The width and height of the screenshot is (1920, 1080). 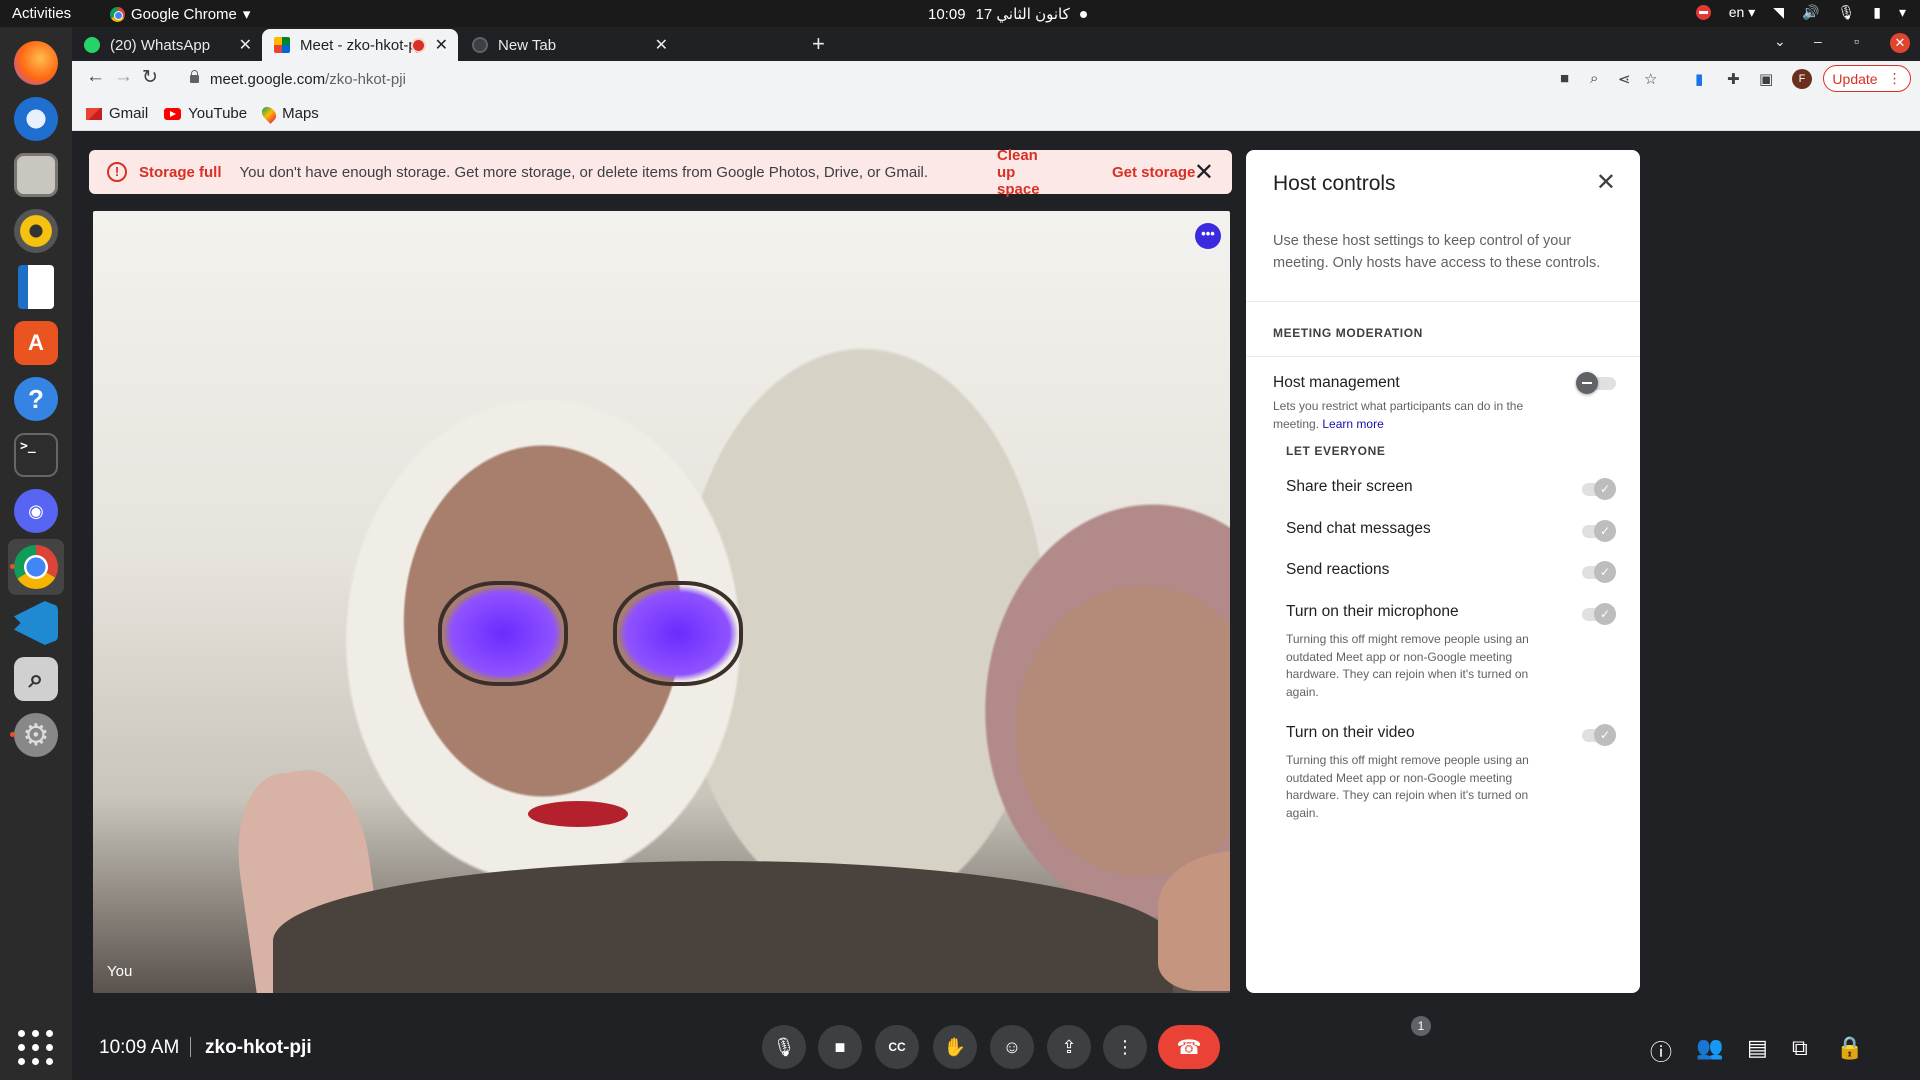 I want to click on microphone-button: 🎙, so click(x=784, y=1047).